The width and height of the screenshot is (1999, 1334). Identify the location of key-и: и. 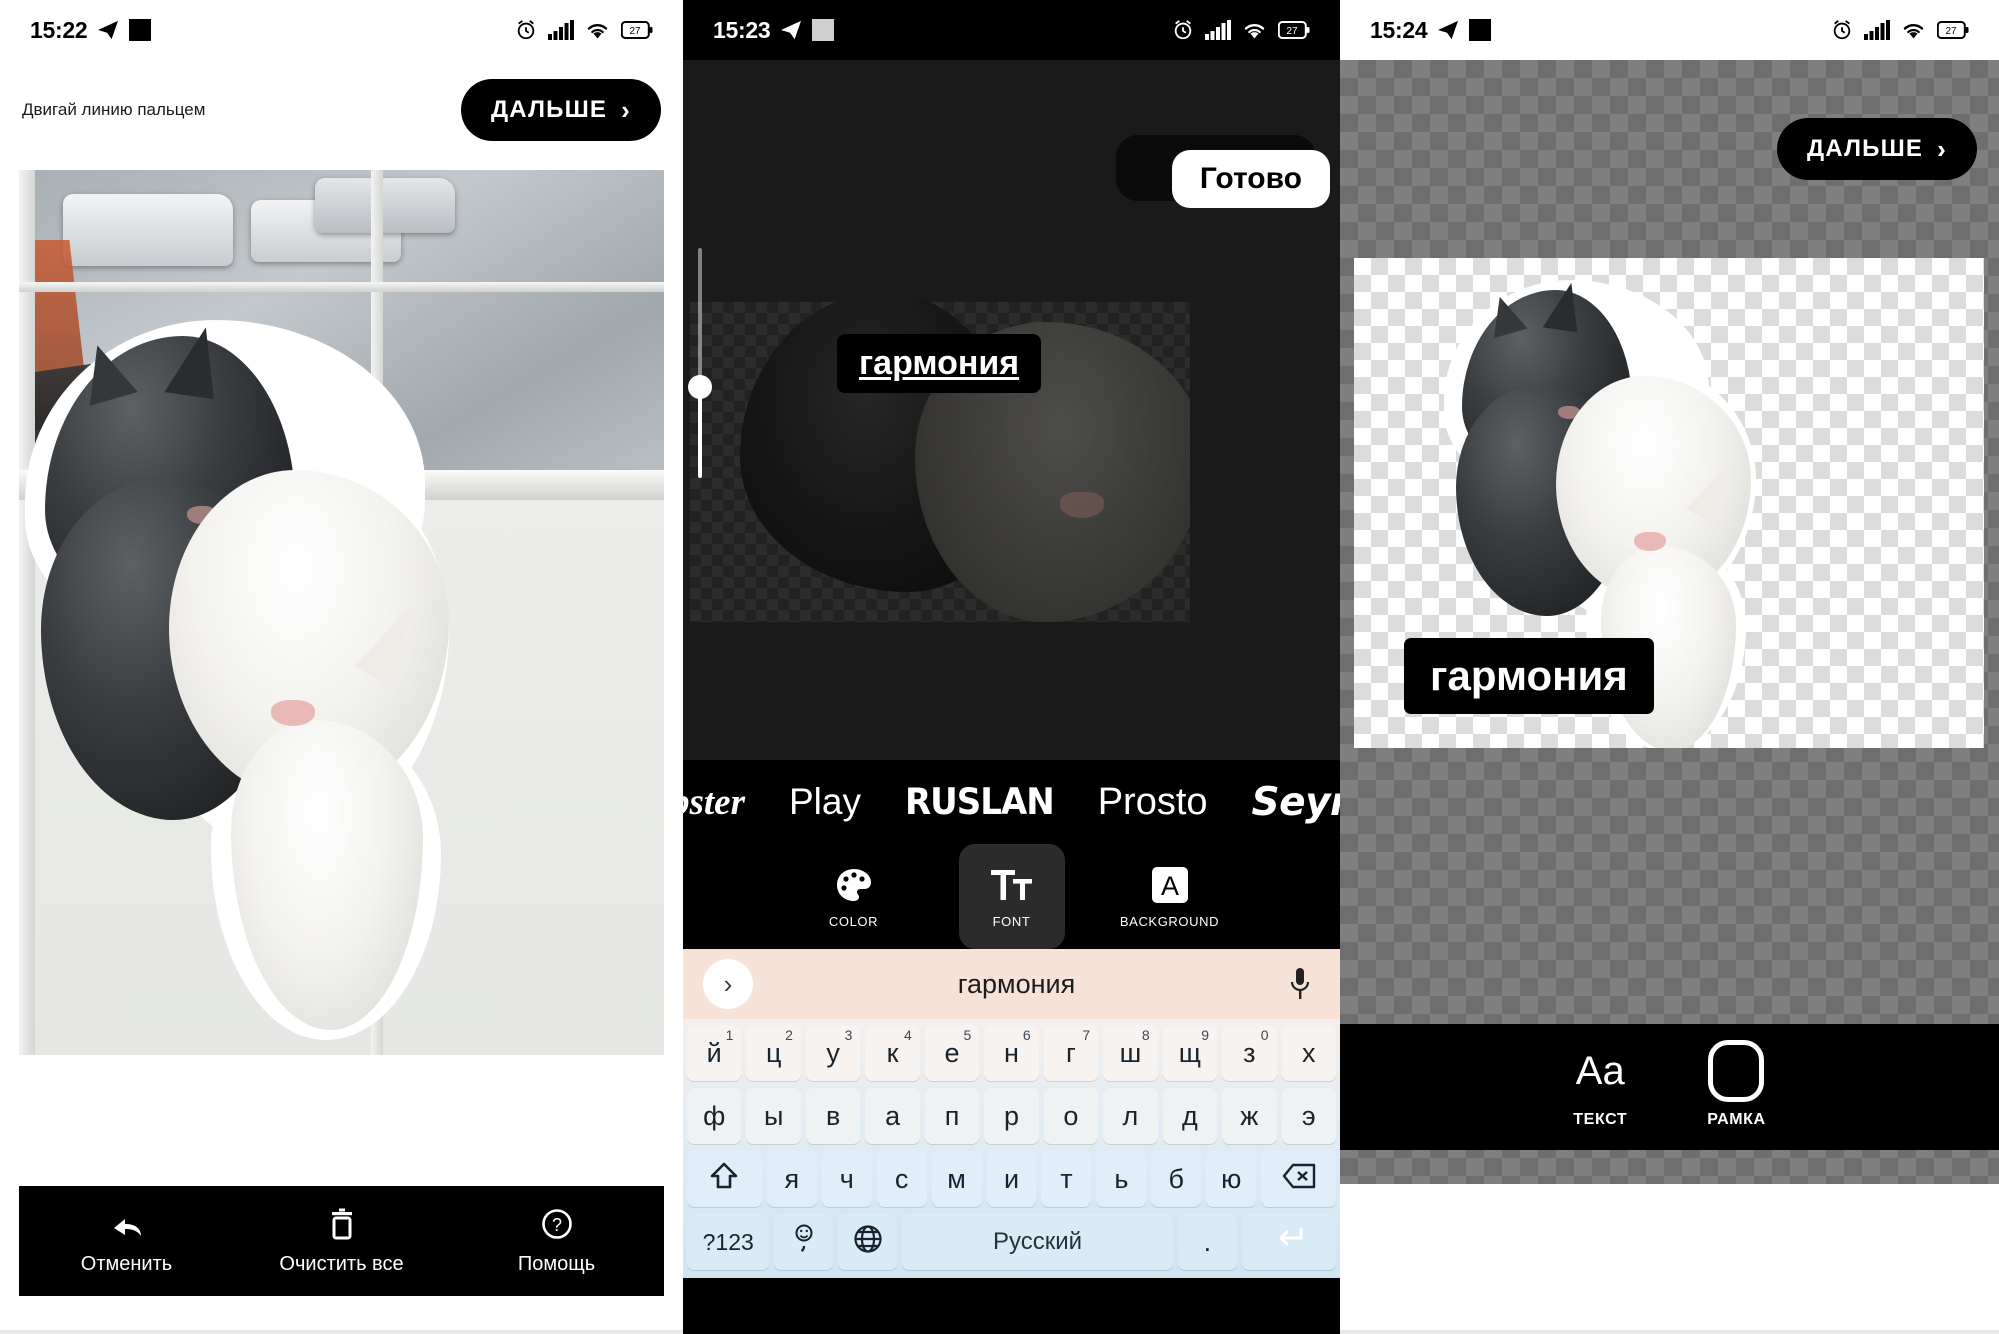
(1011, 1179).